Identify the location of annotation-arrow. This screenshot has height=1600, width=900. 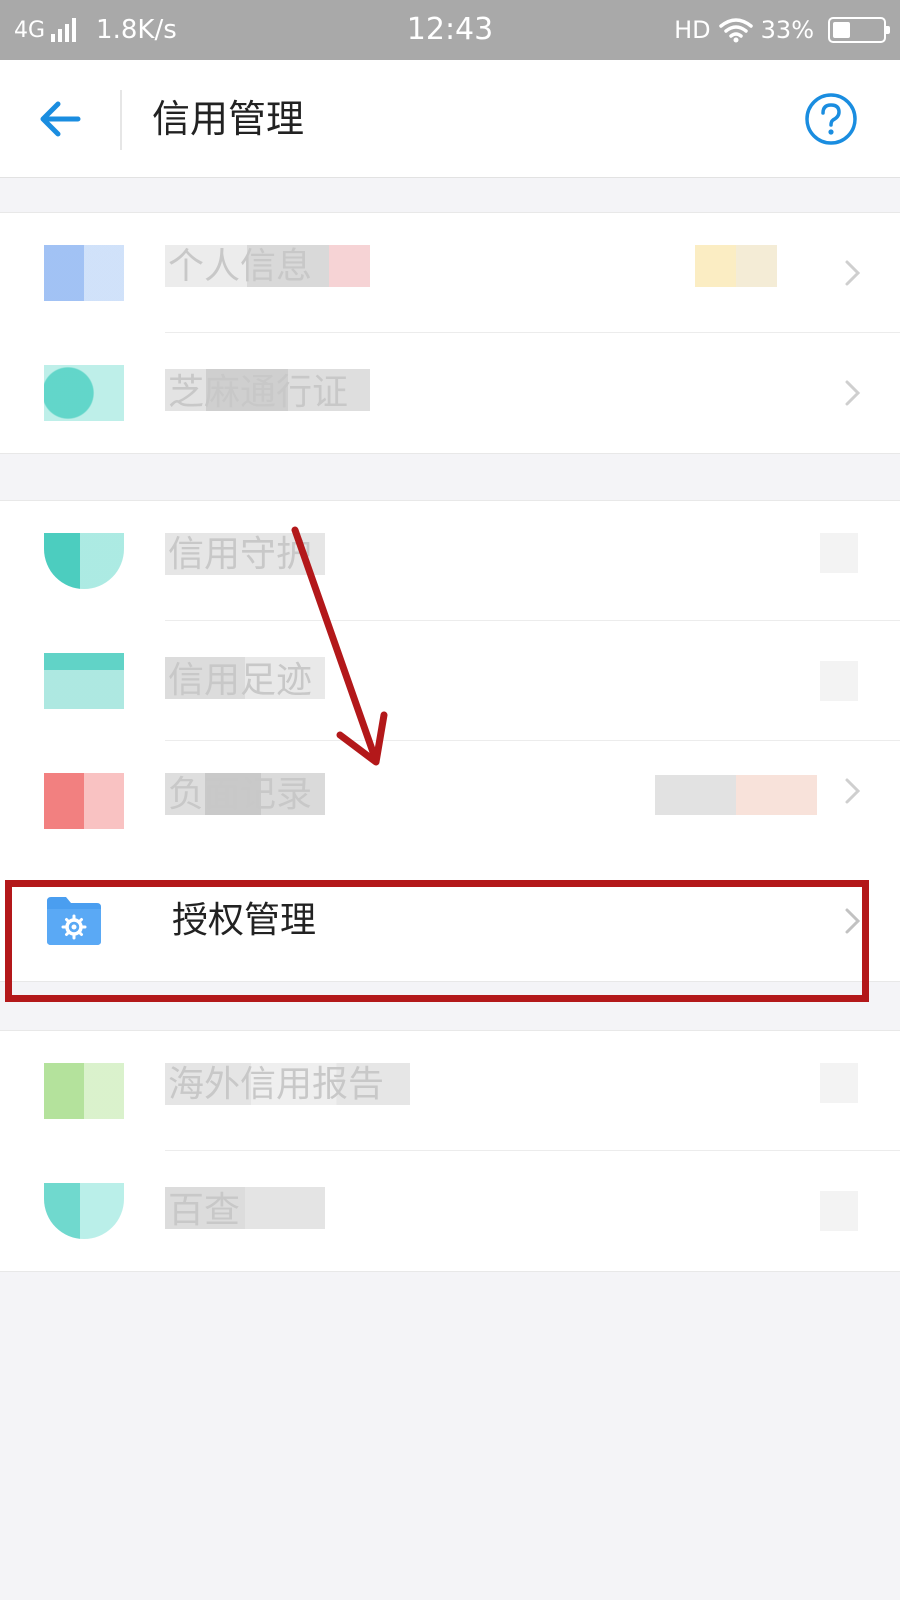
(339, 646).